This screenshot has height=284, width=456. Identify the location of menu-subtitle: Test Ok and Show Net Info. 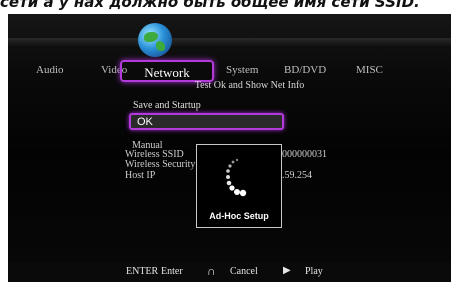
(249, 85).